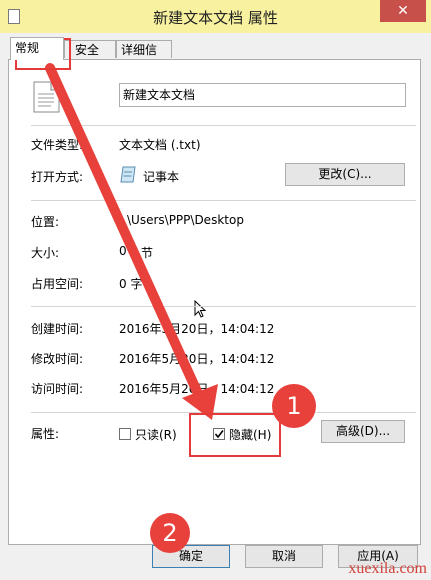 This screenshot has height=580, width=431. I want to click on watermark: xuexila.com, so click(387, 568).